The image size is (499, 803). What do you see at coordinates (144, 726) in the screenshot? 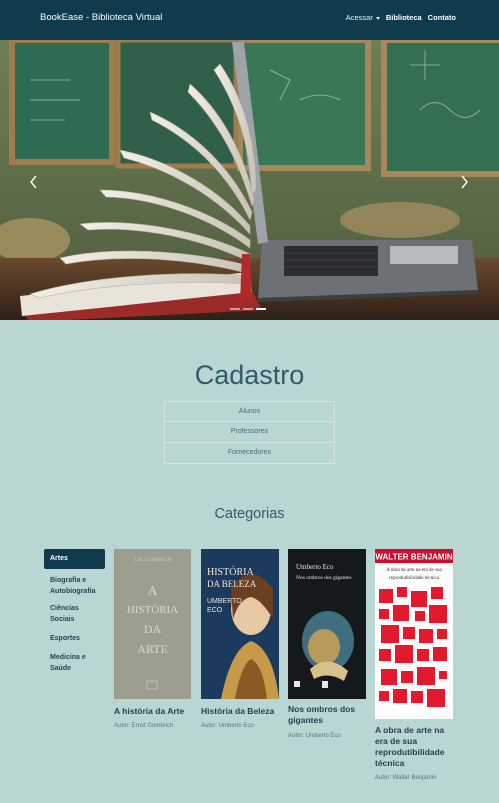
I see `book-author: Autor: Ernst Gombrich` at bounding box center [144, 726].